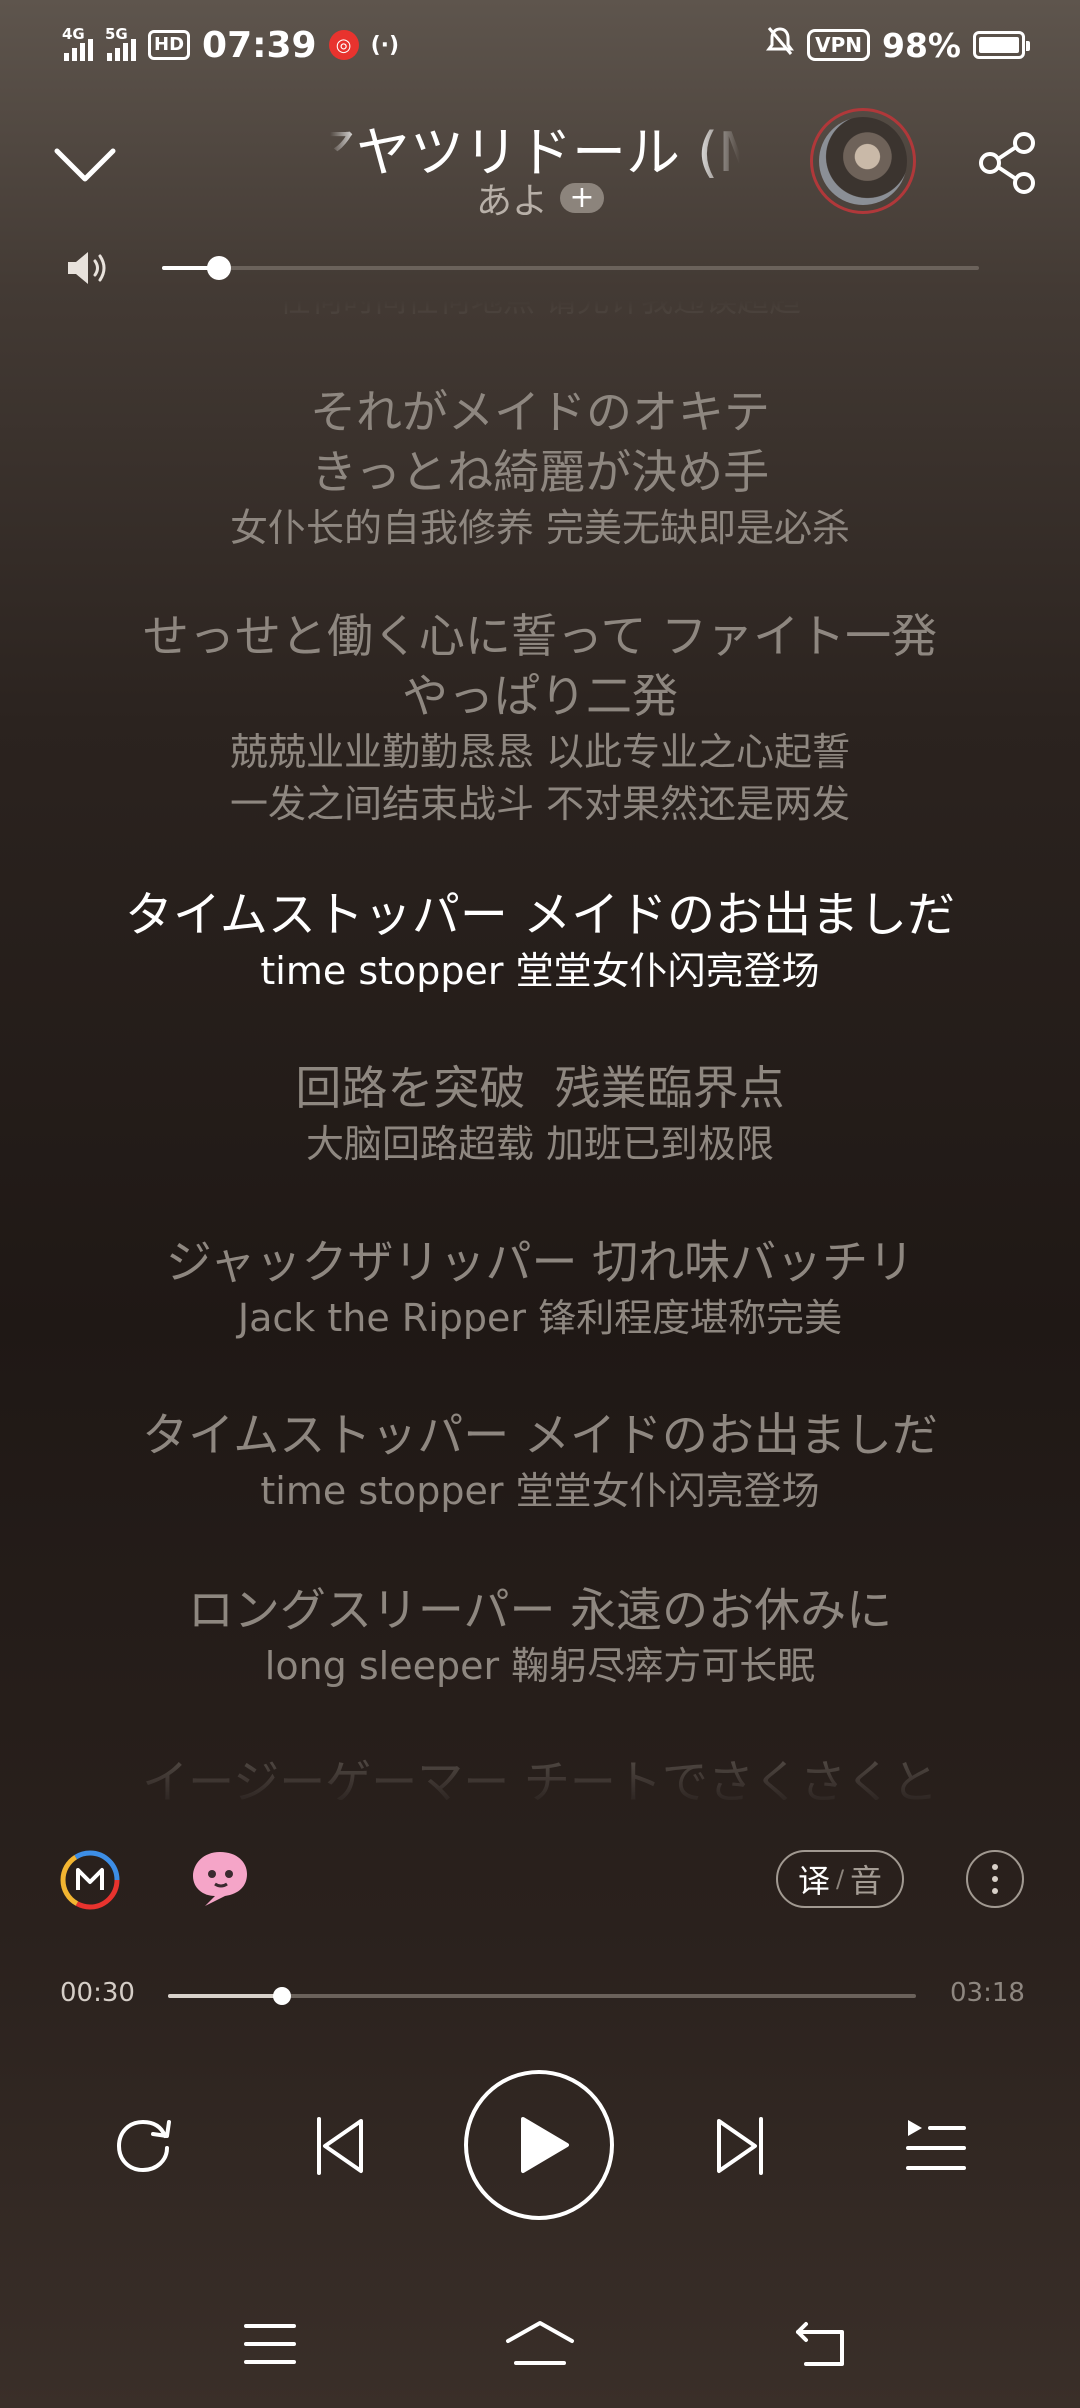 Image resolution: width=1080 pixels, height=2408 pixels. What do you see at coordinates (866, 1881) in the screenshot?
I see `phonetic-label: 音` at bounding box center [866, 1881].